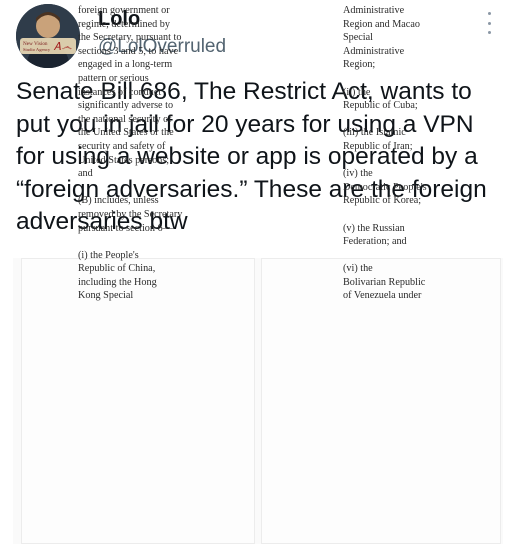 This screenshot has height=544, width=512. Describe the element at coordinates (358, 174) in the screenshot. I see `document-line: (iv) the` at that location.